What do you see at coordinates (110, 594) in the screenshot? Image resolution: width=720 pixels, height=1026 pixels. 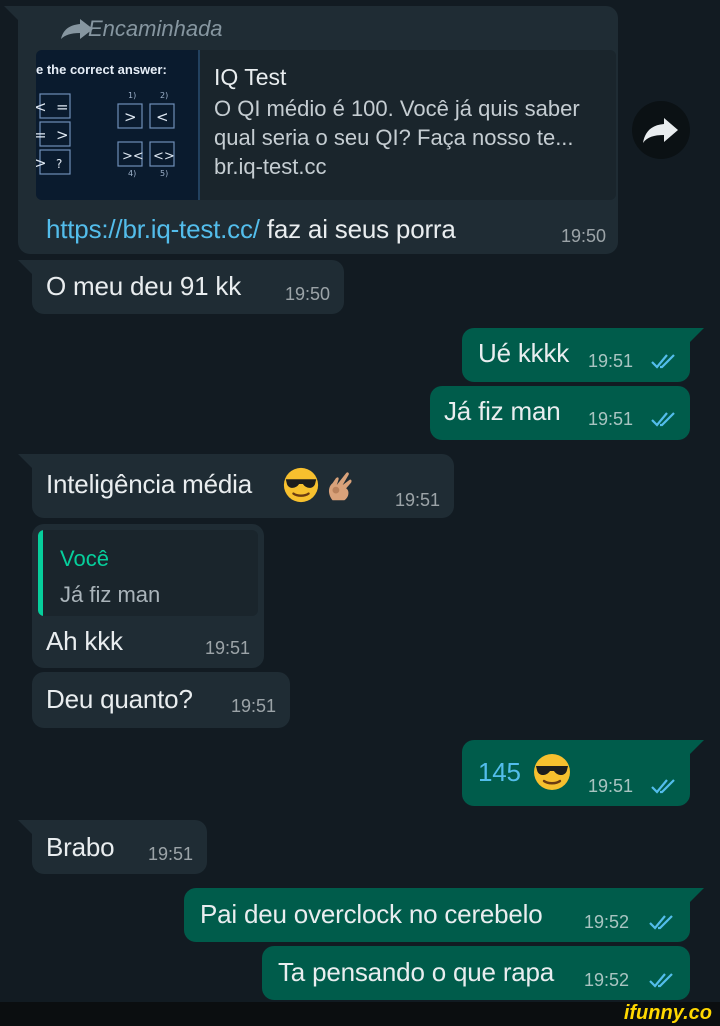 I see `quote-text: Já fiz man` at bounding box center [110, 594].